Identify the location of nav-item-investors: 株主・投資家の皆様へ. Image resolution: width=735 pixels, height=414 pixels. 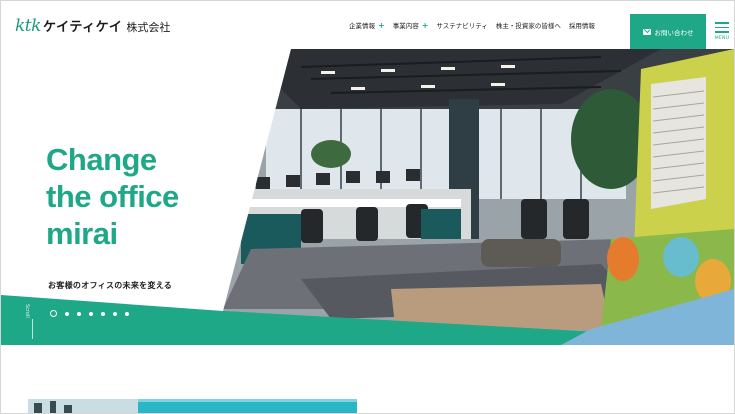
(528, 25).